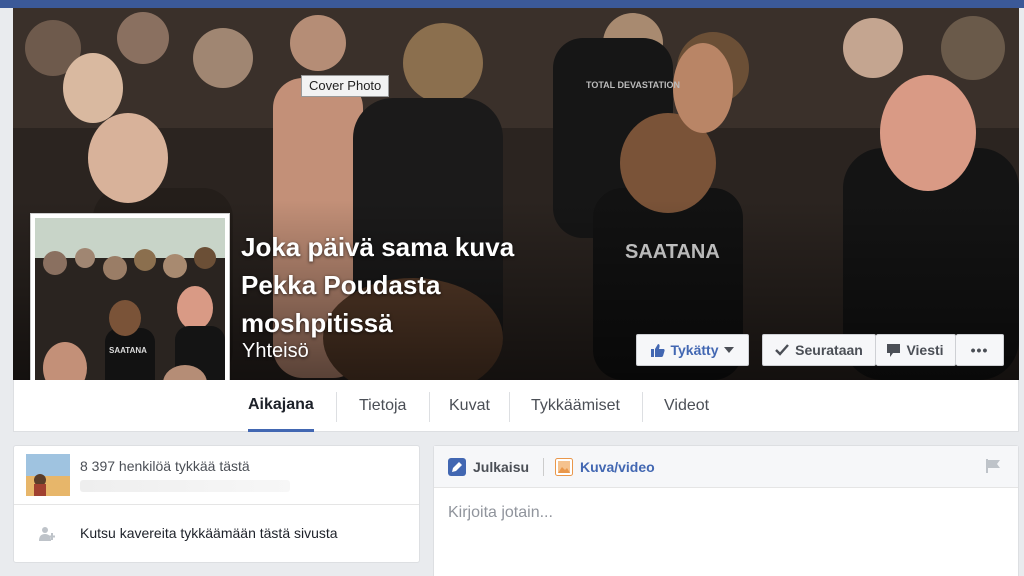 Image resolution: width=1024 pixels, height=576 pixels. Describe the element at coordinates (729, 350) in the screenshot. I see `chevron-down-icon` at that location.